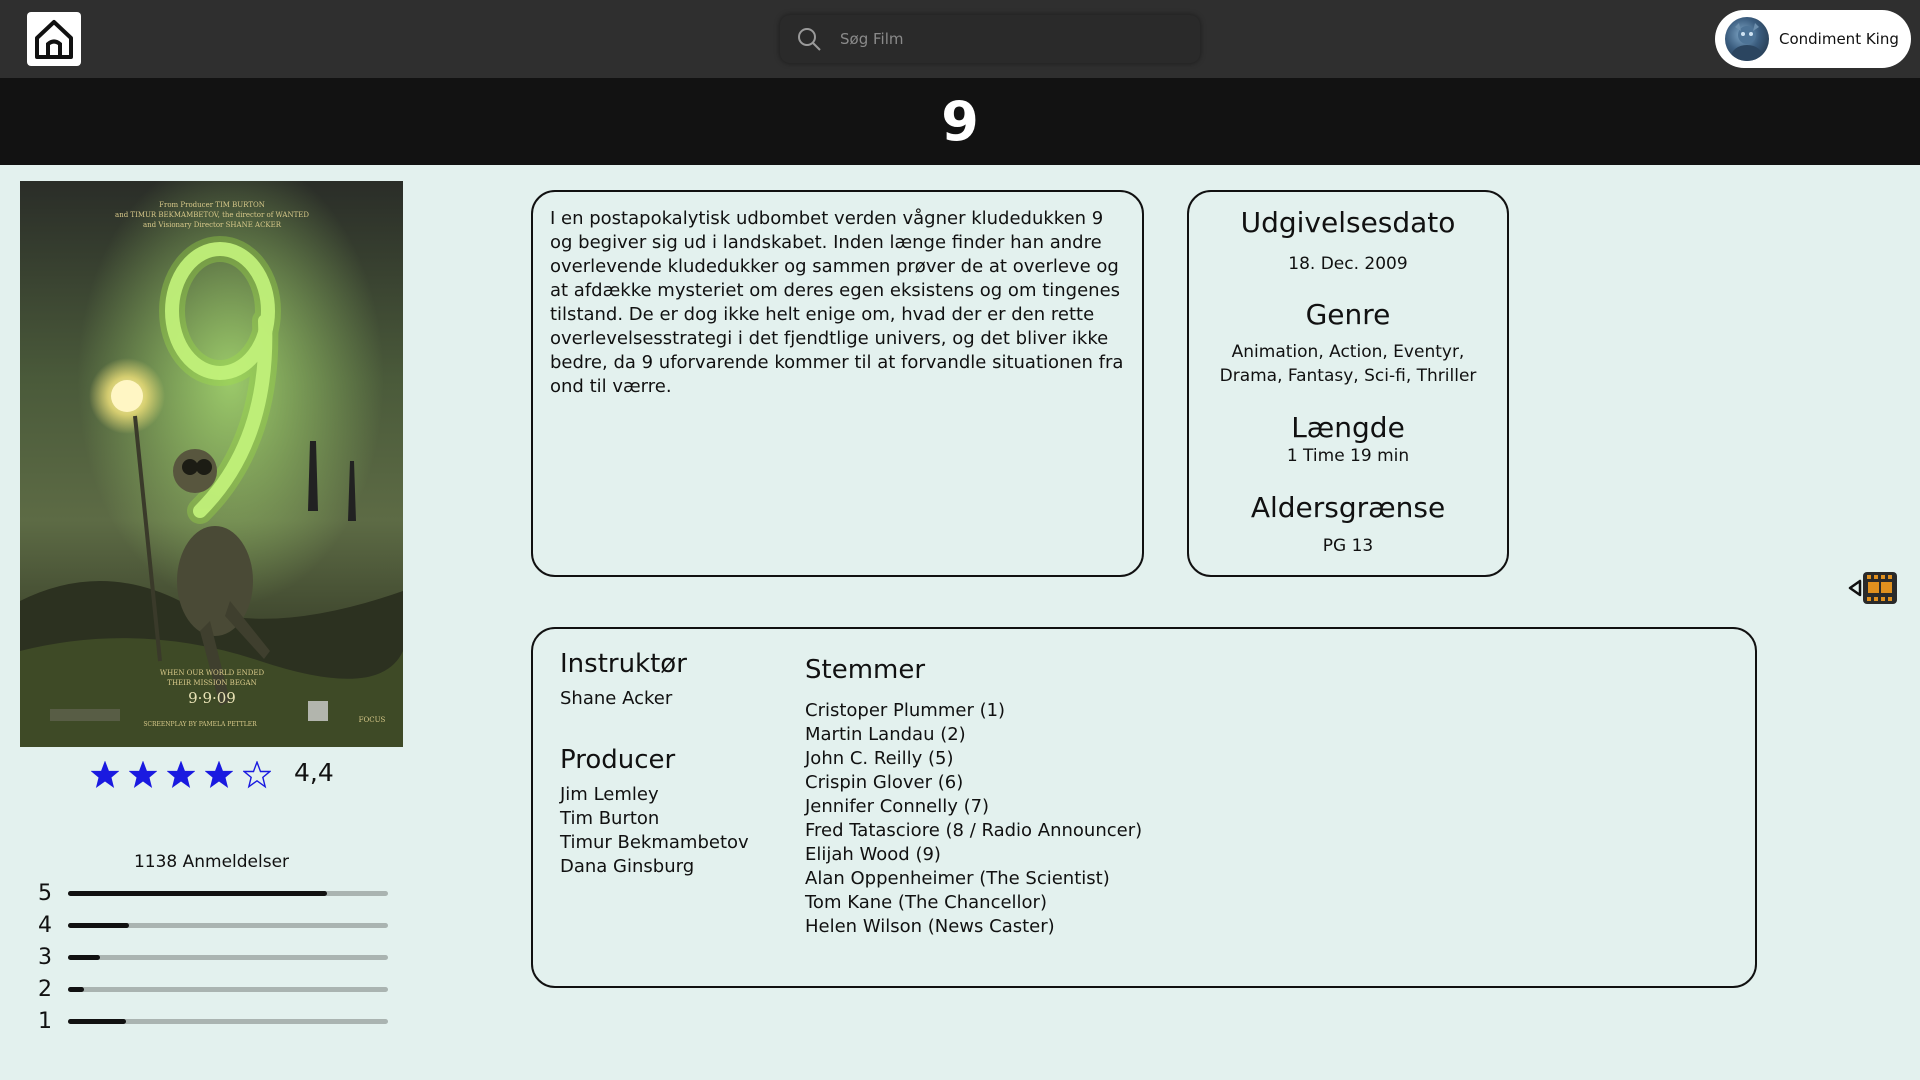  I want to click on producer-name: Dana Ginsburg, so click(627, 866).